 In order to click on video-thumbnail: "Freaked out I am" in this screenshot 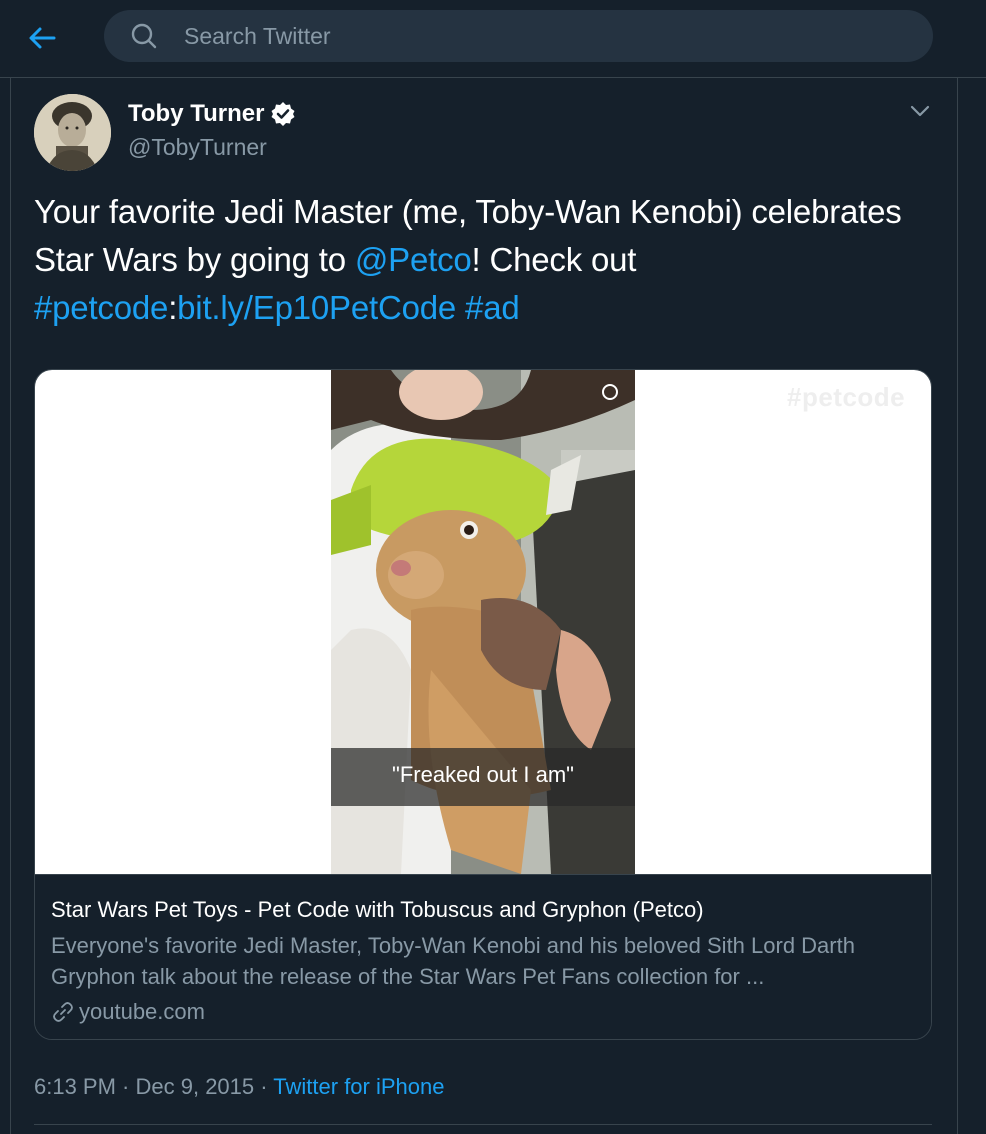, I will do `click(483, 622)`.